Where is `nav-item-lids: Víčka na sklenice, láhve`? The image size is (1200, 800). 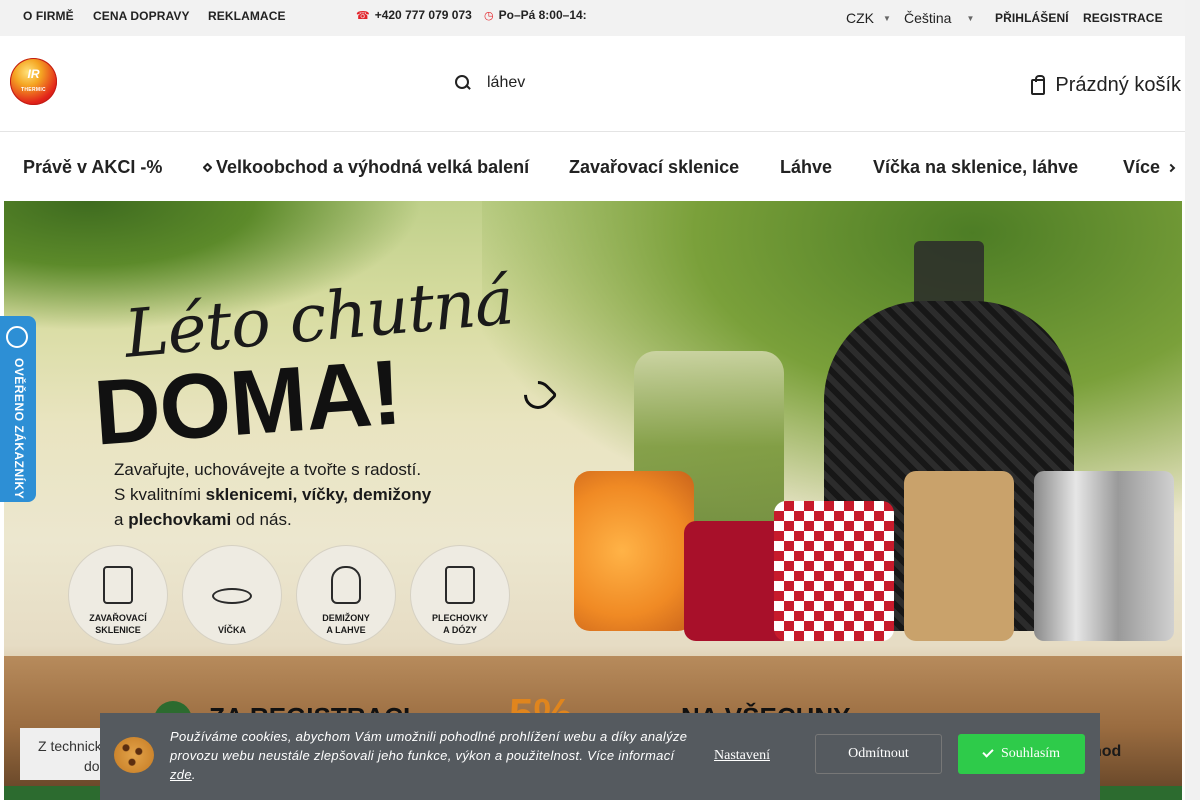 nav-item-lids: Víčka na sklenice, láhve is located at coordinates (975, 167).